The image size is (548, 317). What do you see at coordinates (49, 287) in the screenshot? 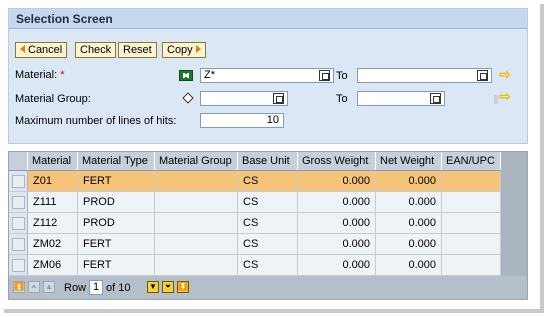
I see `previous-row-icon: ▲` at bounding box center [49, 287].